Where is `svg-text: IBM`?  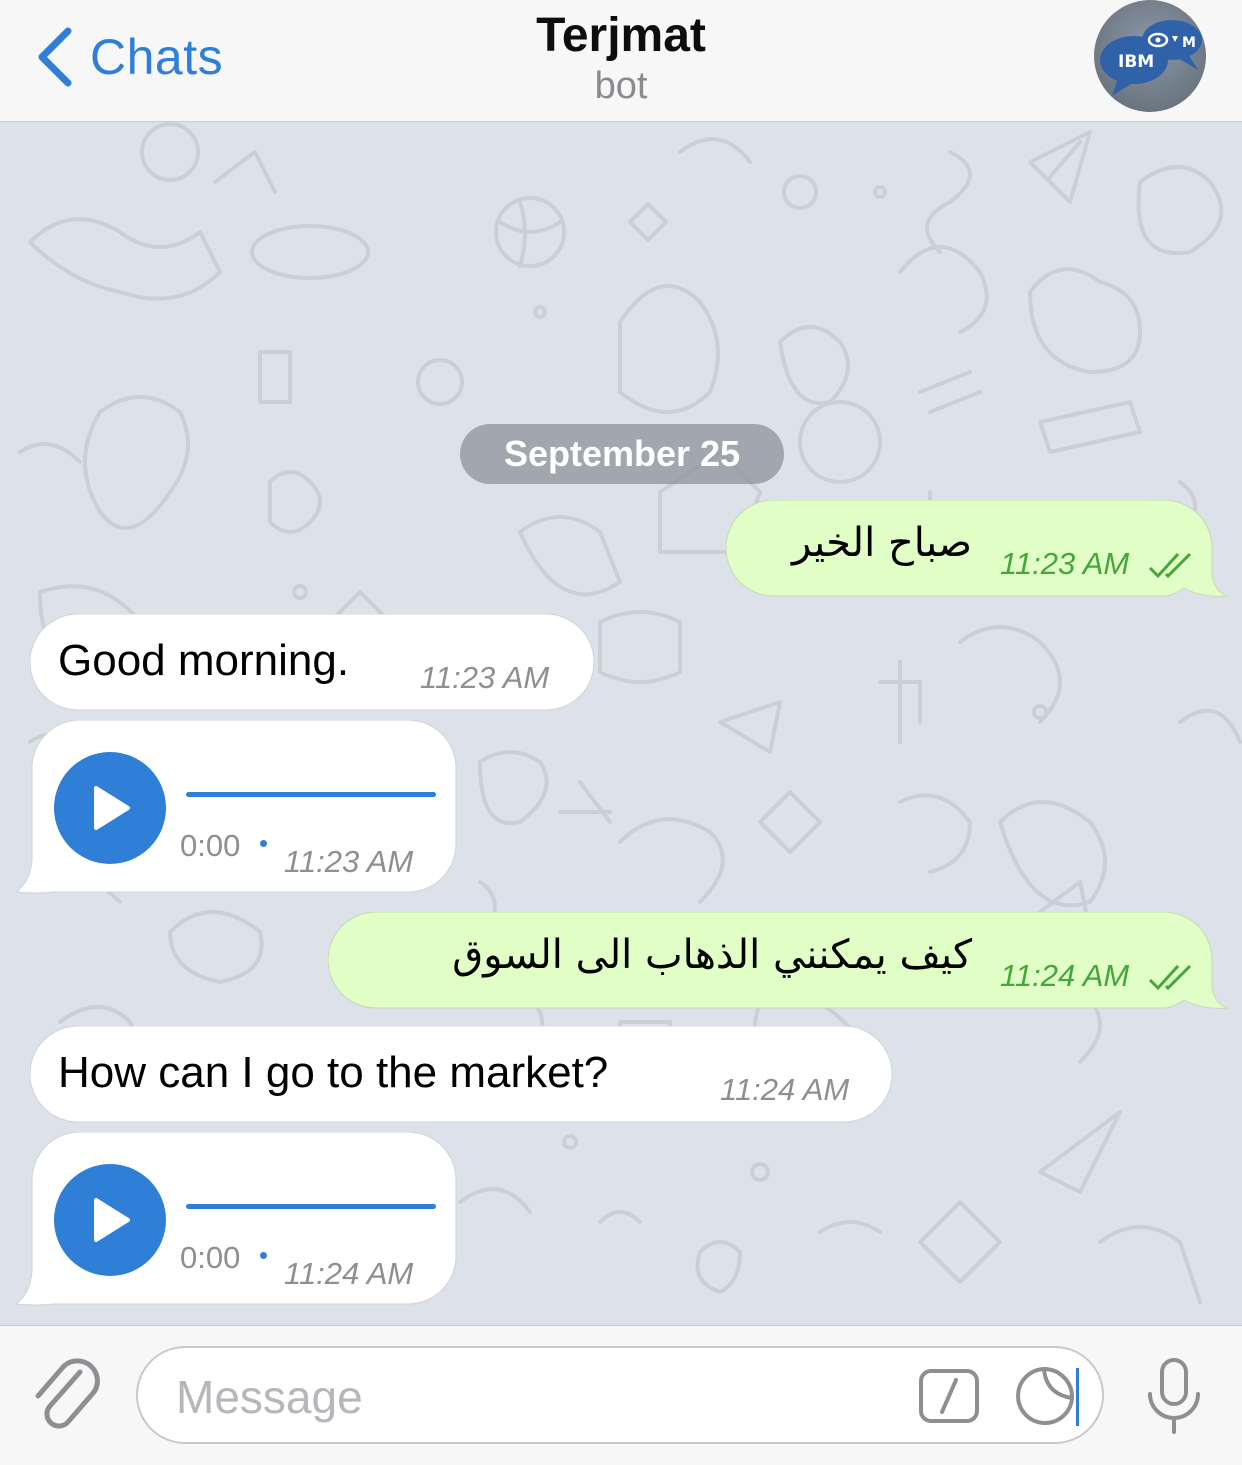 svg-text: IBM is located at coordinates (1136, 62).